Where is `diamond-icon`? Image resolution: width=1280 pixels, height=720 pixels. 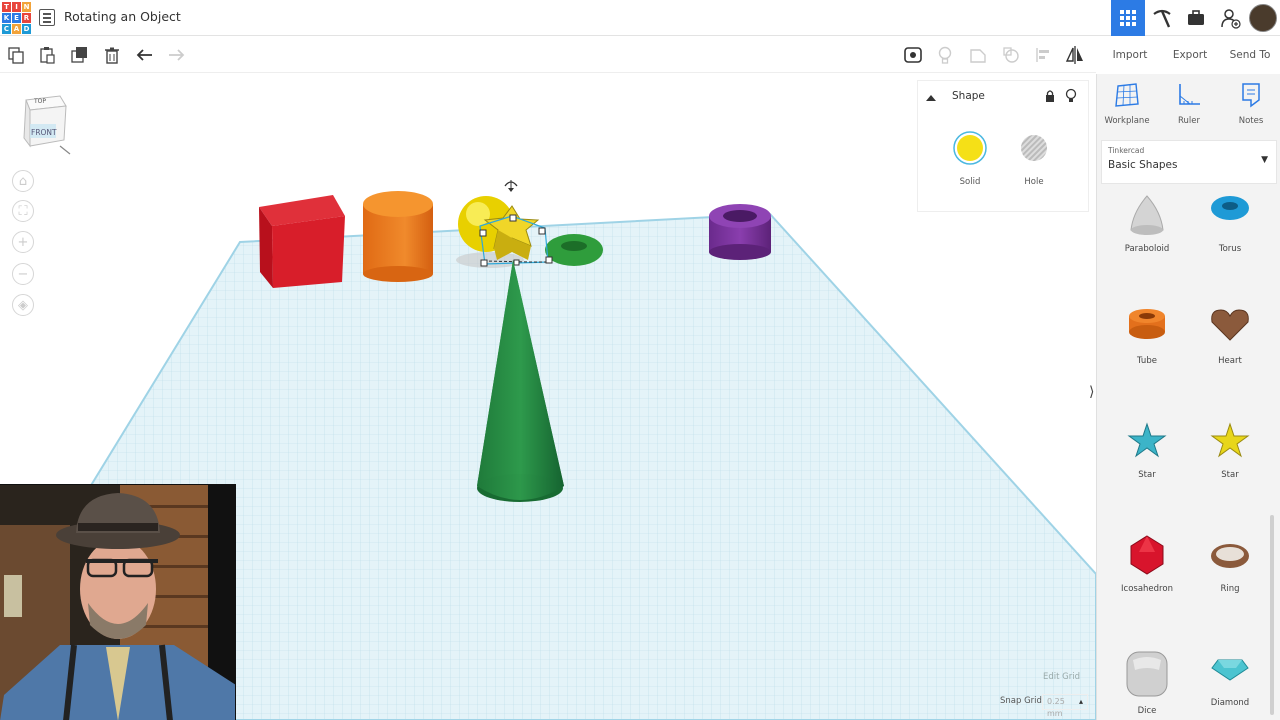
diamond-icon is located at coordinates (1230, 670).